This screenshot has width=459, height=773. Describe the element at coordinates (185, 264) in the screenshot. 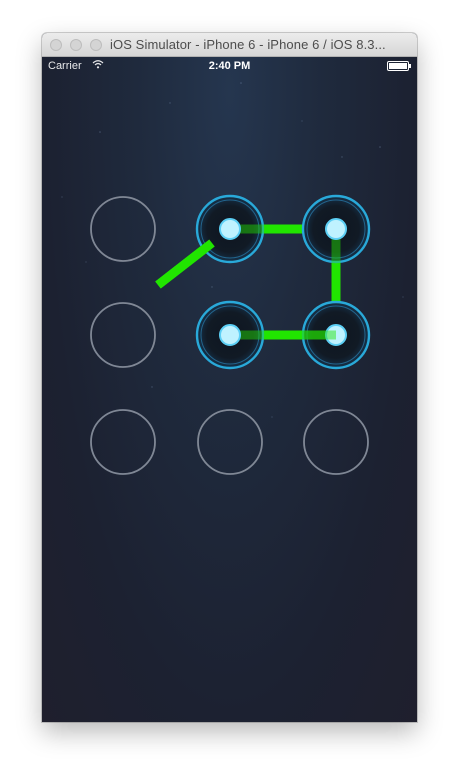

I see `pattern-line-tail` at that location.